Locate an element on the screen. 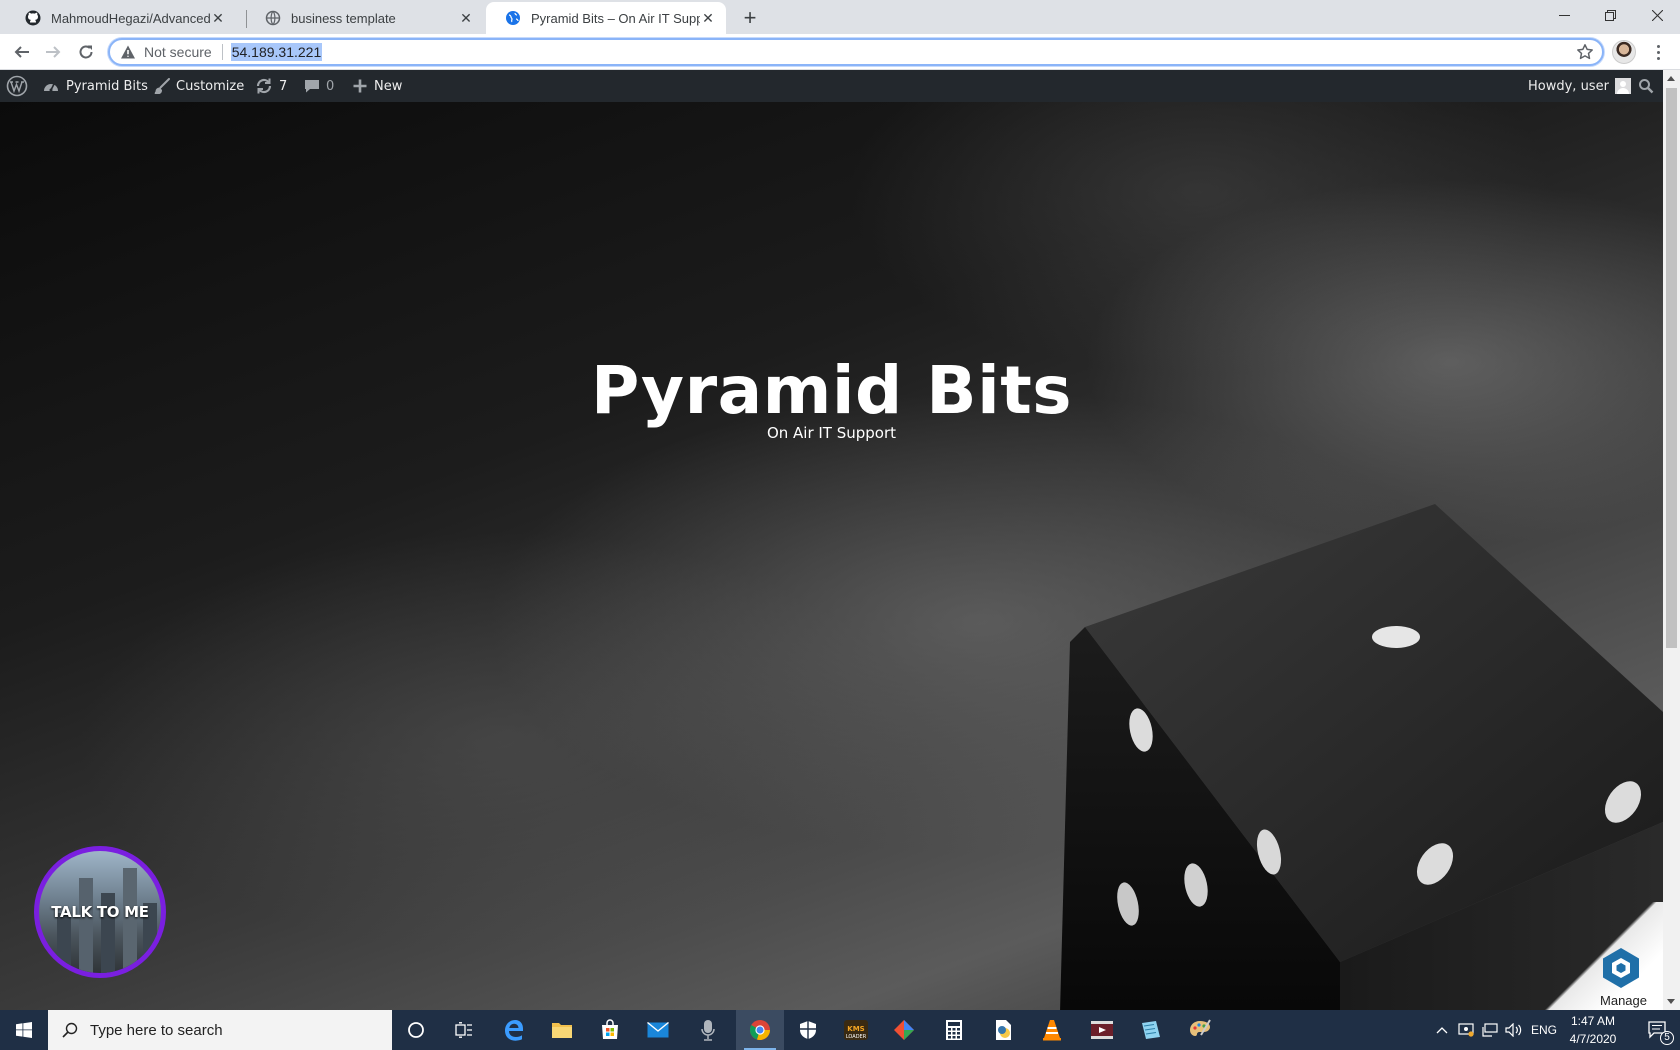  volume-icon is located at coordinates (1514, 1030).